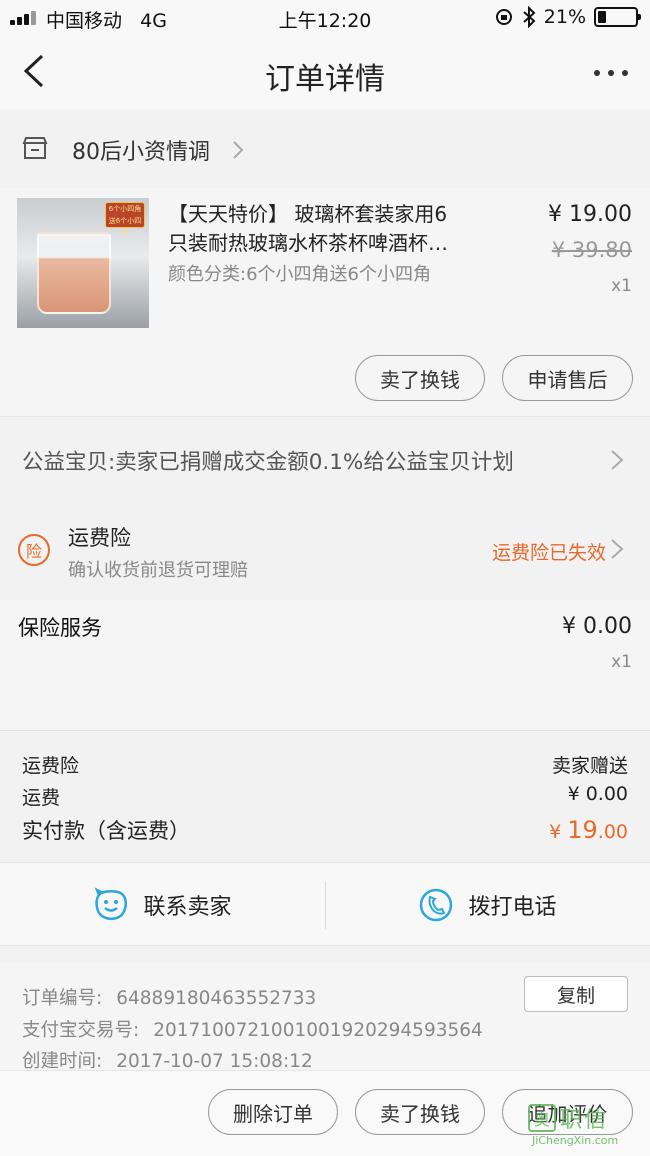 Image resolution: width=650 pixels, height=1156 pixels. Describe the element at coordinates (325, 830) in the screenshot. I see `paid-summary-row: 实付款（含运费） ¥ 19.00` at that location.